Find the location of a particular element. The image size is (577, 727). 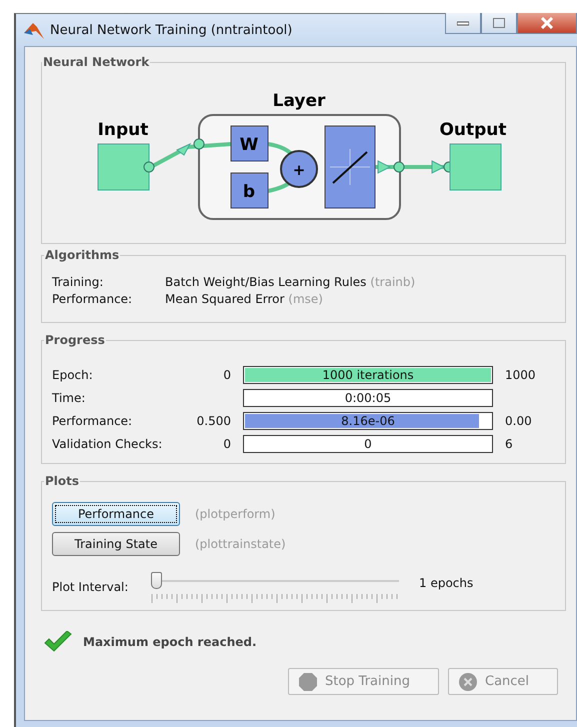

stop-icon is located at coordinates (308, 681).